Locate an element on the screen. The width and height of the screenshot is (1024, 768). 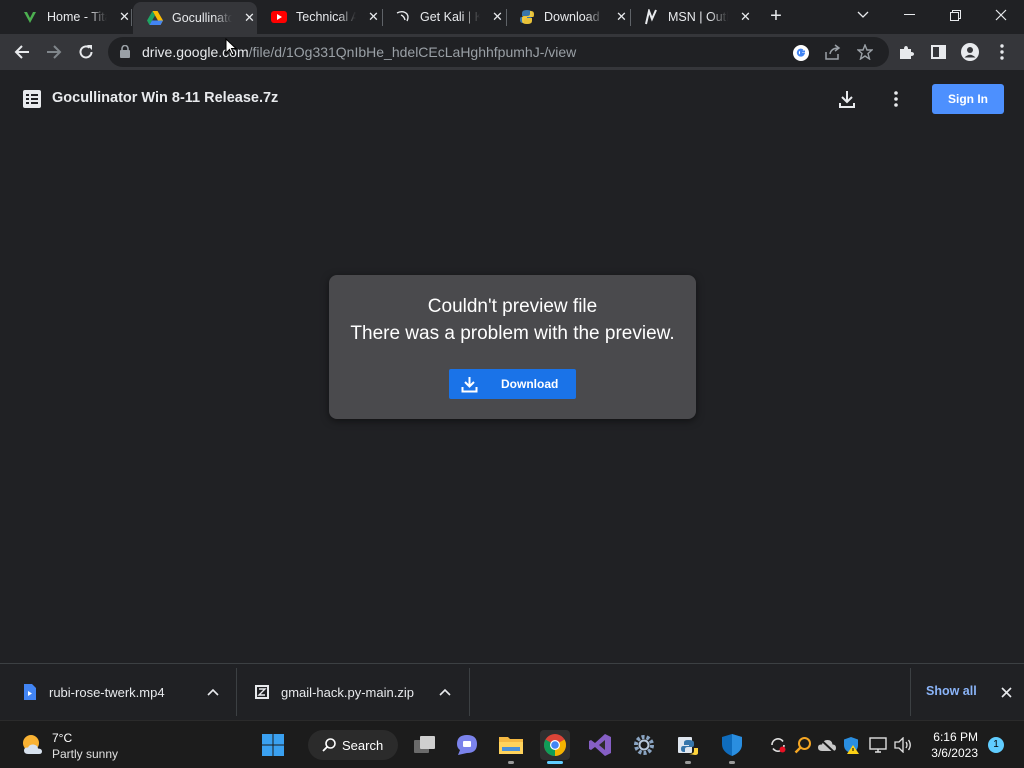
task-view-icon is located at coordinates (424, 744).